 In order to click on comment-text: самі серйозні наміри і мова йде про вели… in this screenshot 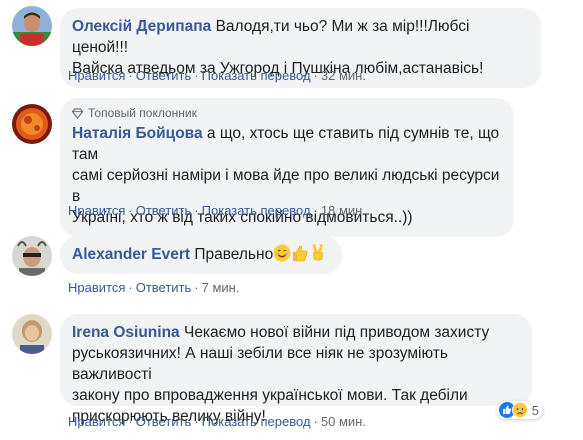, I will do `click(286, 186)`.